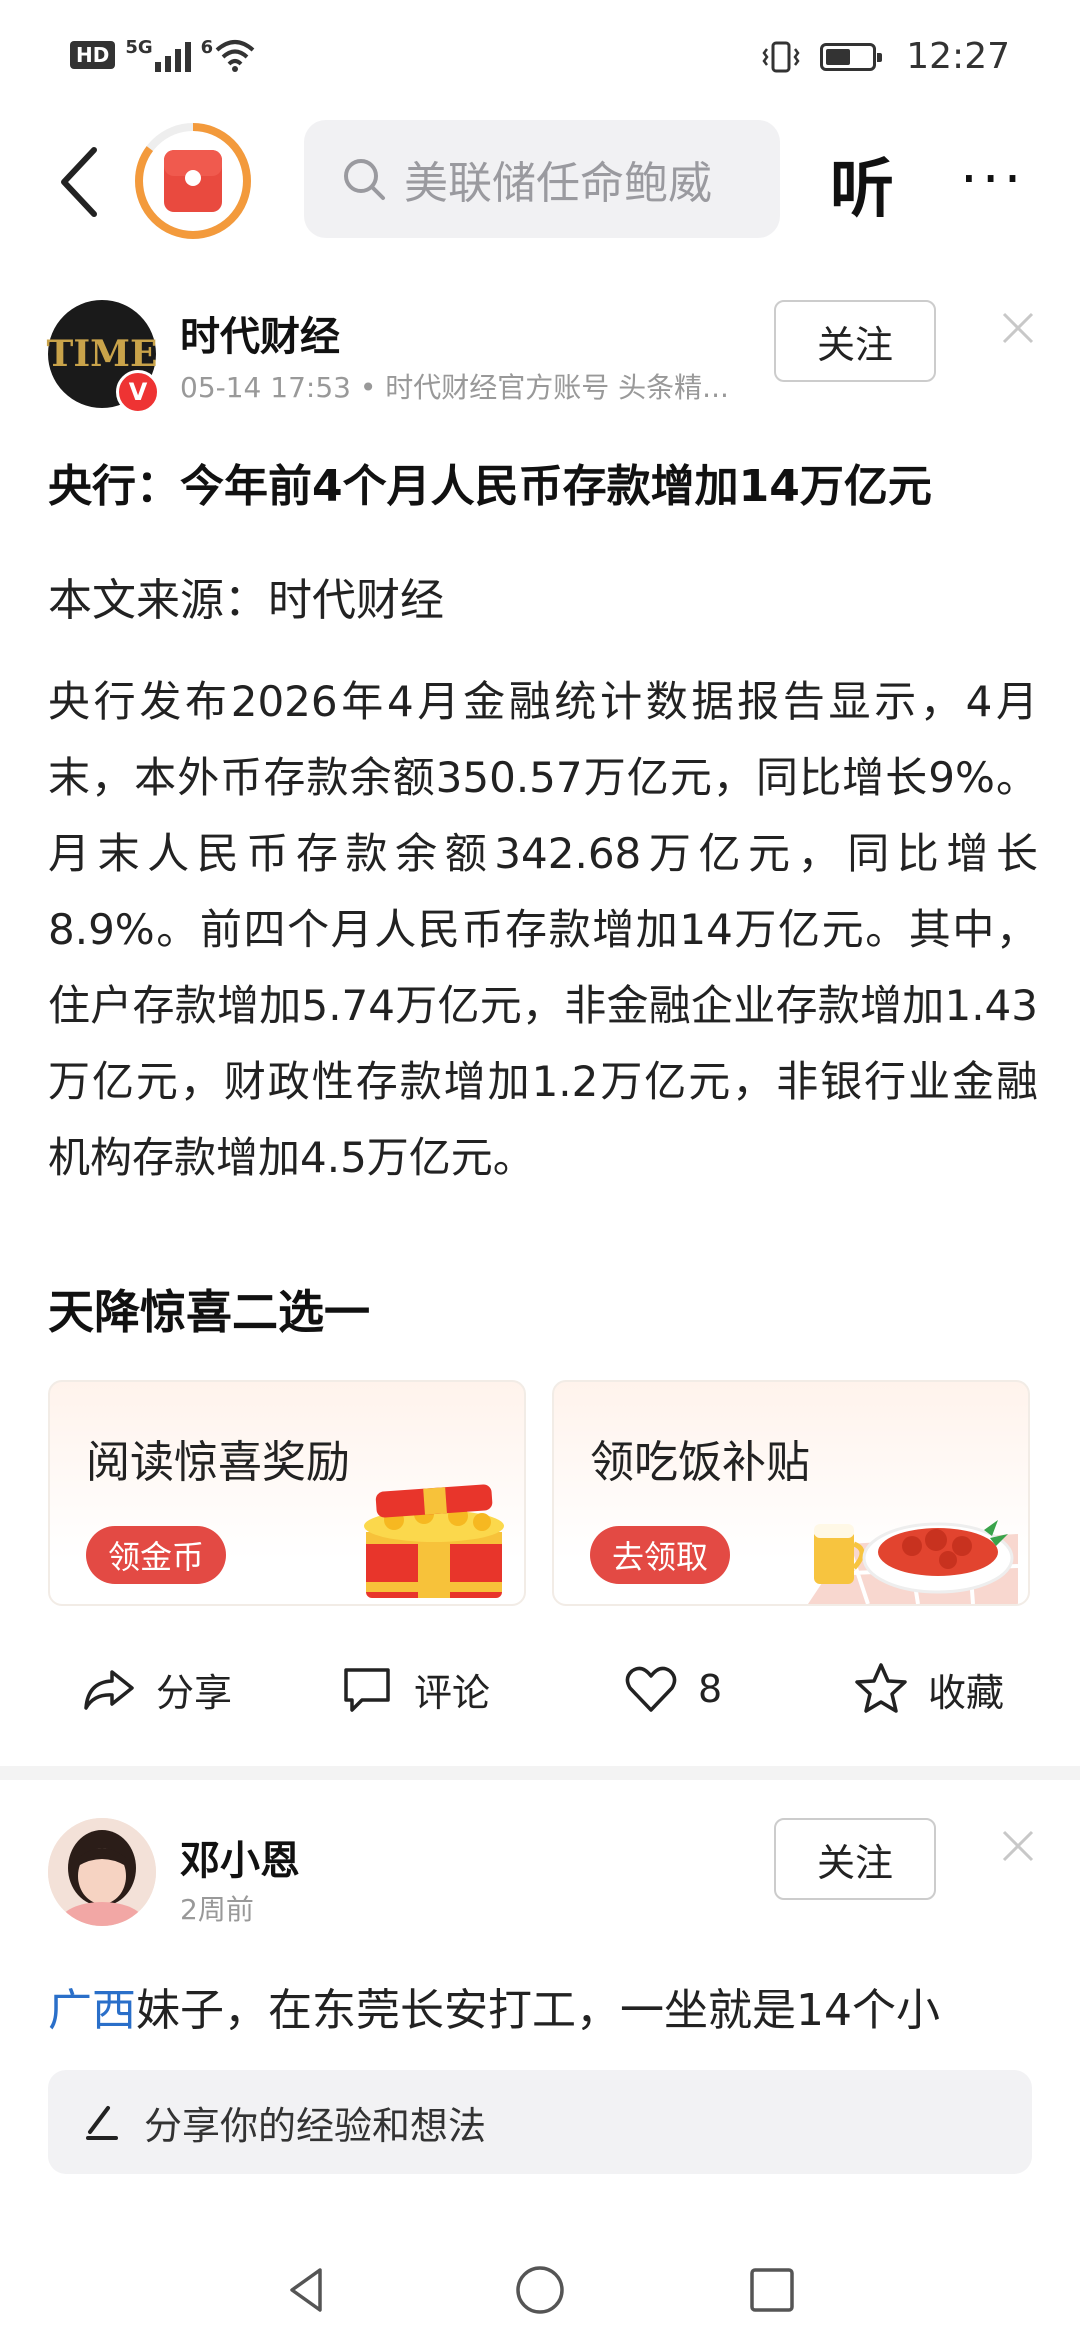 The width and height of the screenshot is (1080, 2340). What do you see at coordinates (240, 1857) in the screenshot?
I see `post-author-name: 邓小恩` at bounding box center [240, 1857].